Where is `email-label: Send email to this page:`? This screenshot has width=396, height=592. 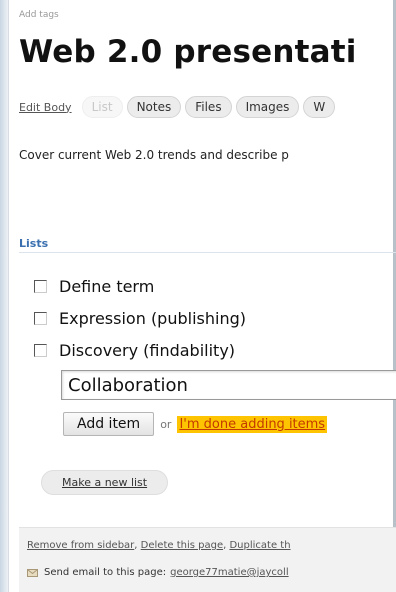
email-label: Send email to this page: is located at coordinates (105, 572).